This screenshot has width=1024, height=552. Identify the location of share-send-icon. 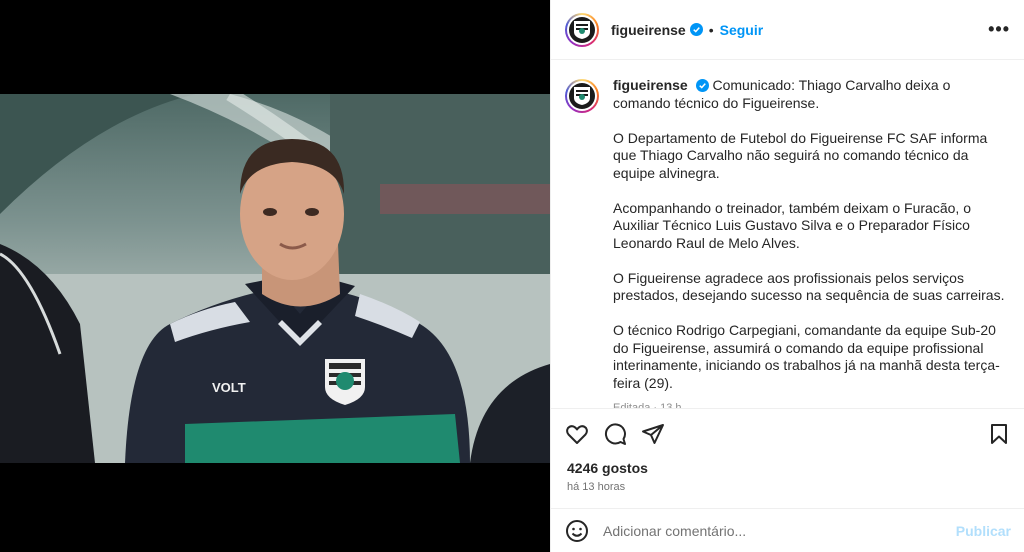
(653, 434).